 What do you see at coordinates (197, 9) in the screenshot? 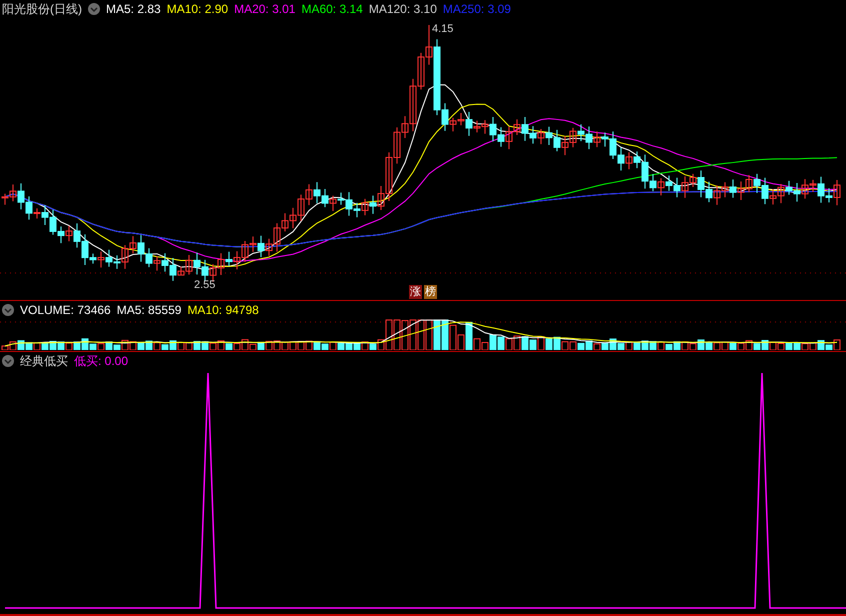
I see `legend-value: MA10: 2.90` at bounding box center [197, 9].